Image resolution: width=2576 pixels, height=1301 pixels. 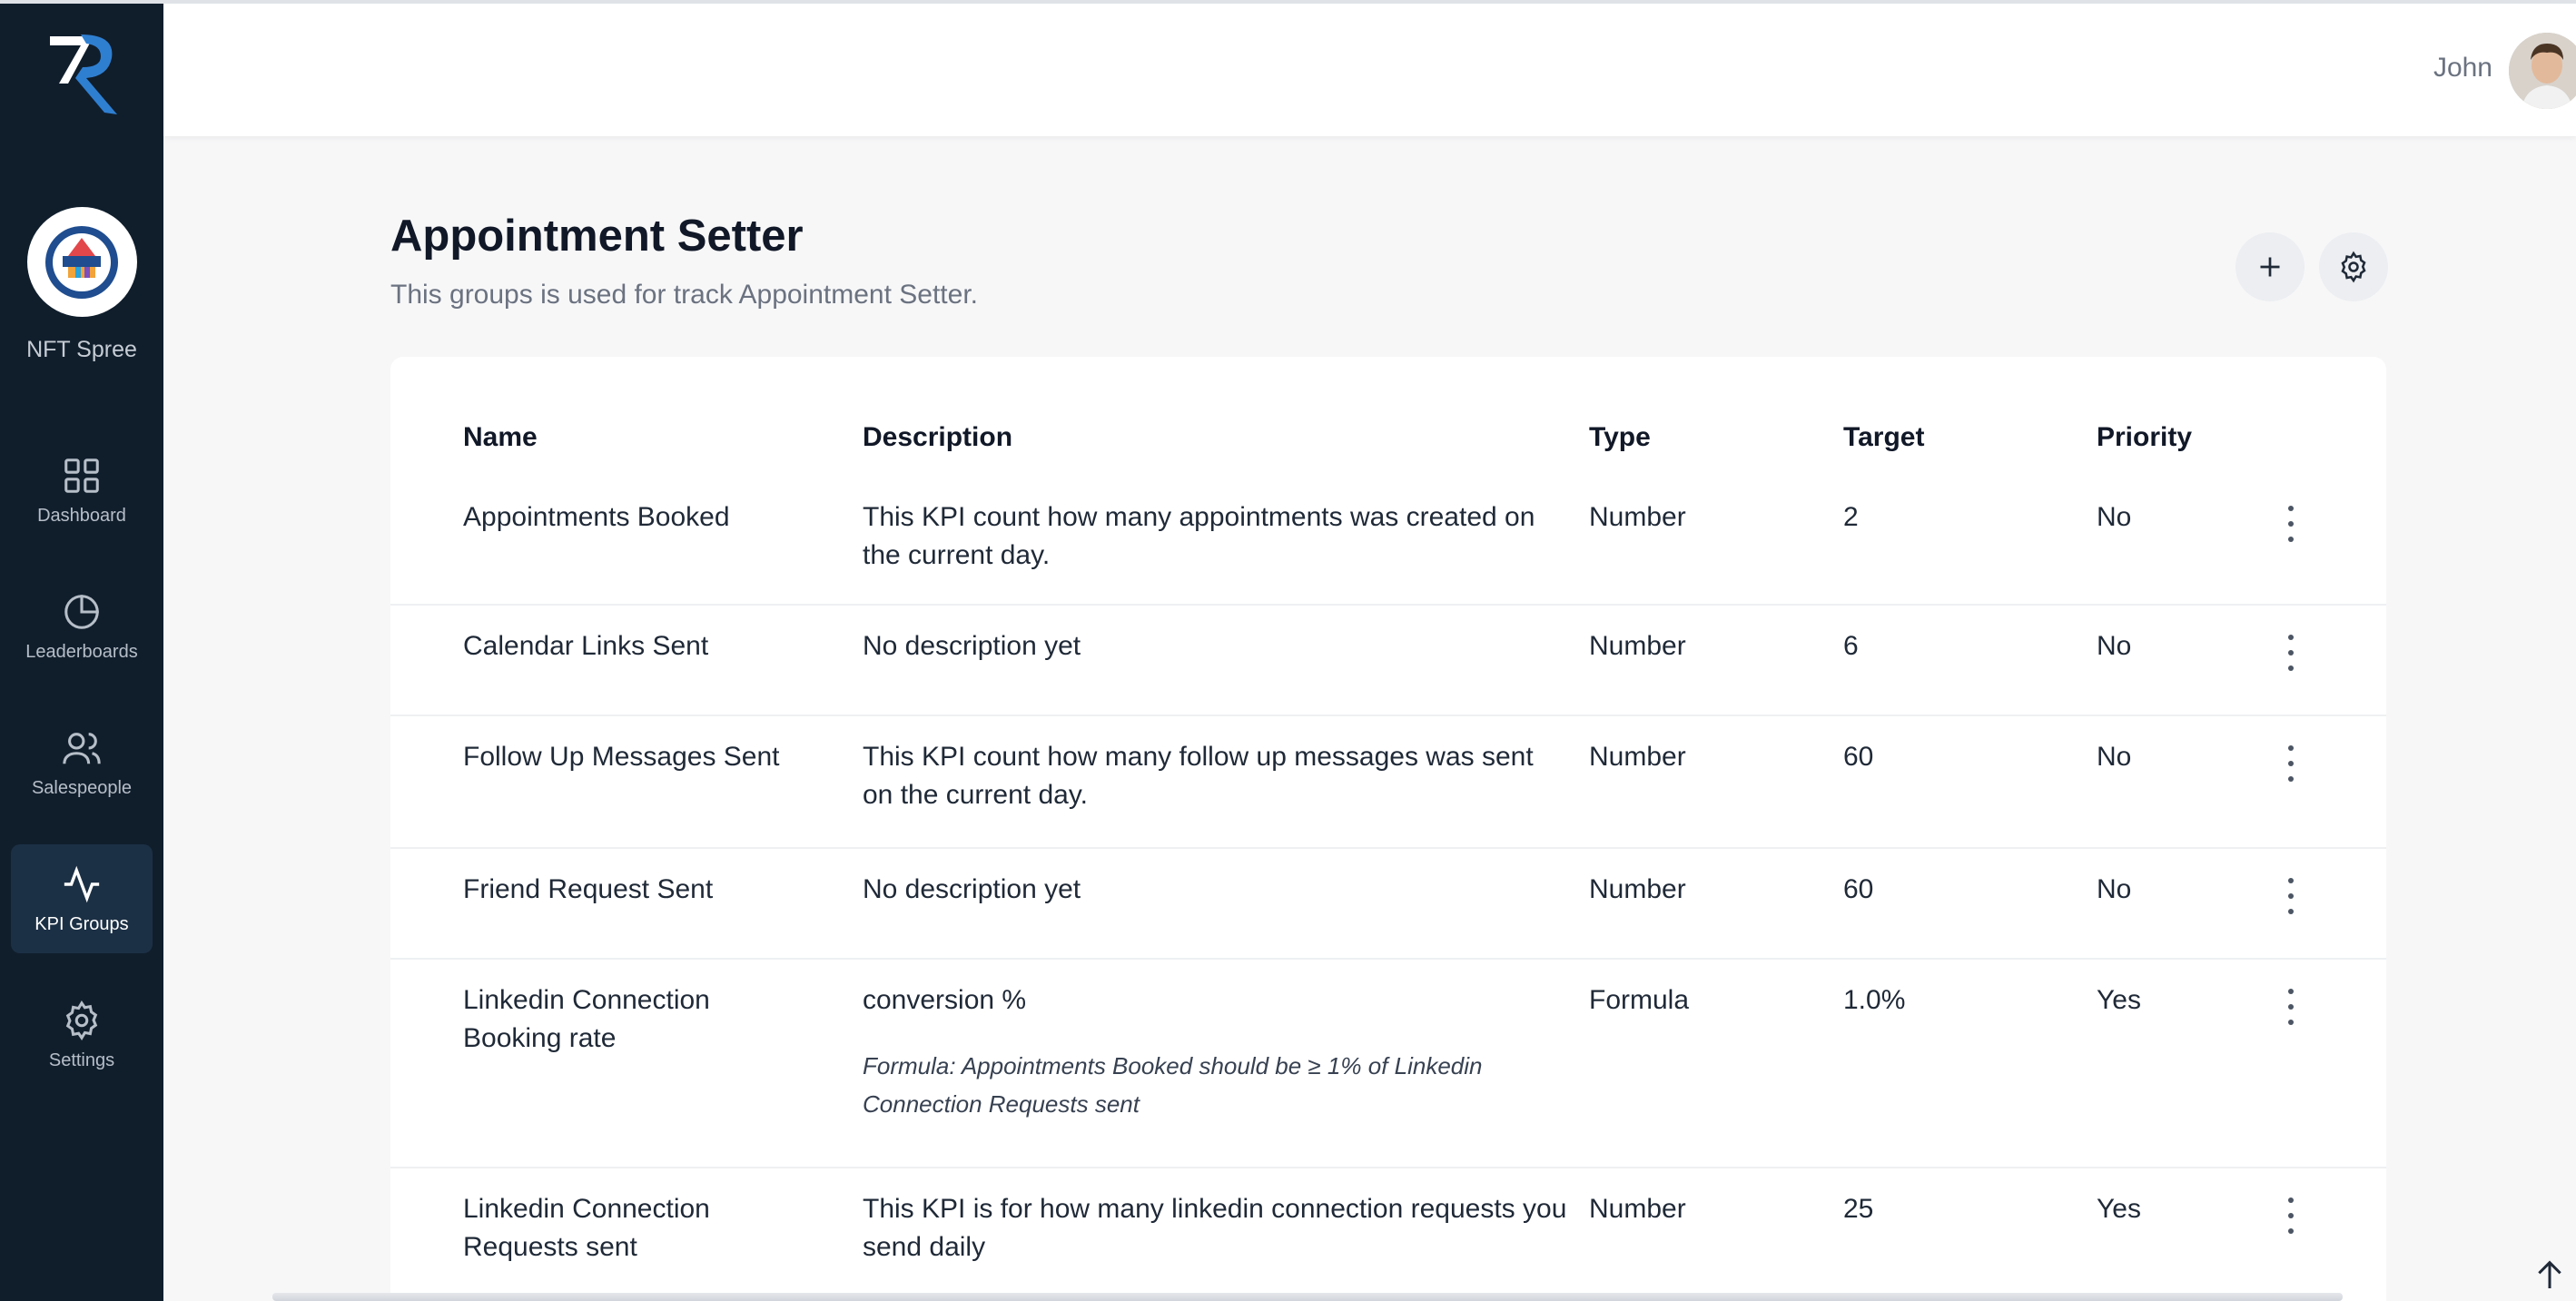 What do you see at coordinates (1307, 1297) in the screenshot?
I see `bottom-panel-edge` at bounding box center [1307, 1297].